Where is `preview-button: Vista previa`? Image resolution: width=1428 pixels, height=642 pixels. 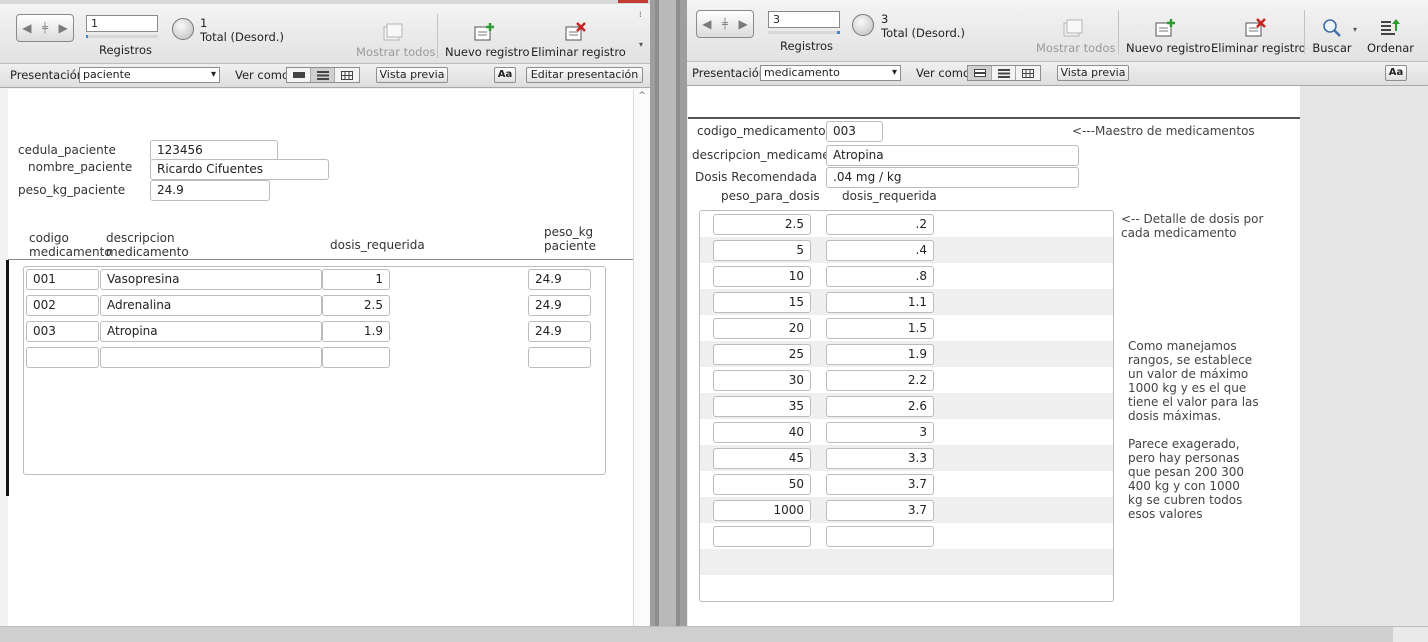 preview-button: Vista previa is located at coordinates (412, 75).